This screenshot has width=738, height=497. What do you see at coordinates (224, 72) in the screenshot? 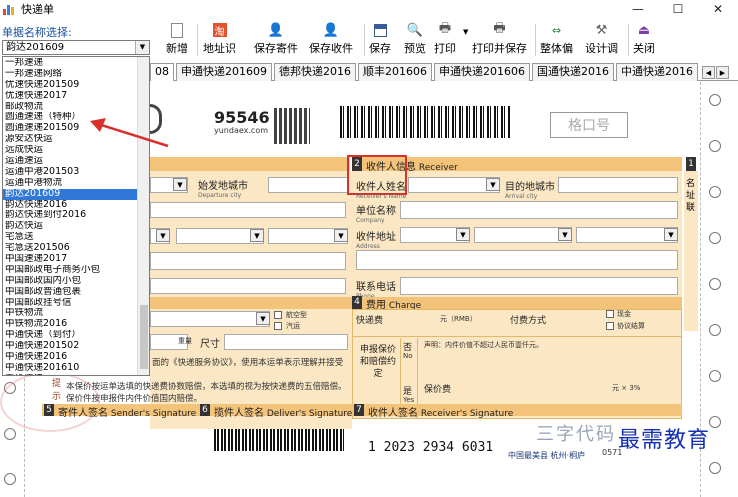
I see `tab-1: 申通快递201609` at bounding box center [224, 72].